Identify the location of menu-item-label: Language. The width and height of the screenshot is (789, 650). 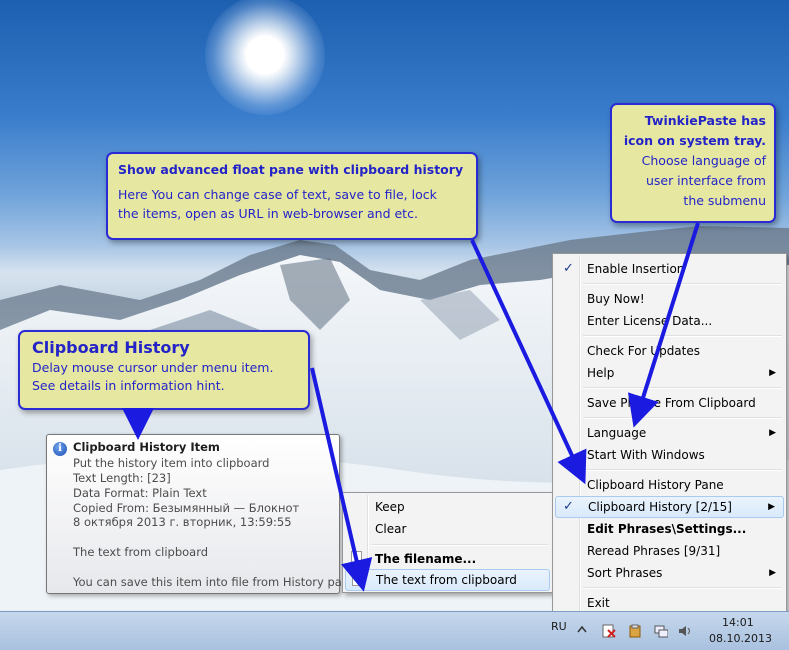
(617, 433).